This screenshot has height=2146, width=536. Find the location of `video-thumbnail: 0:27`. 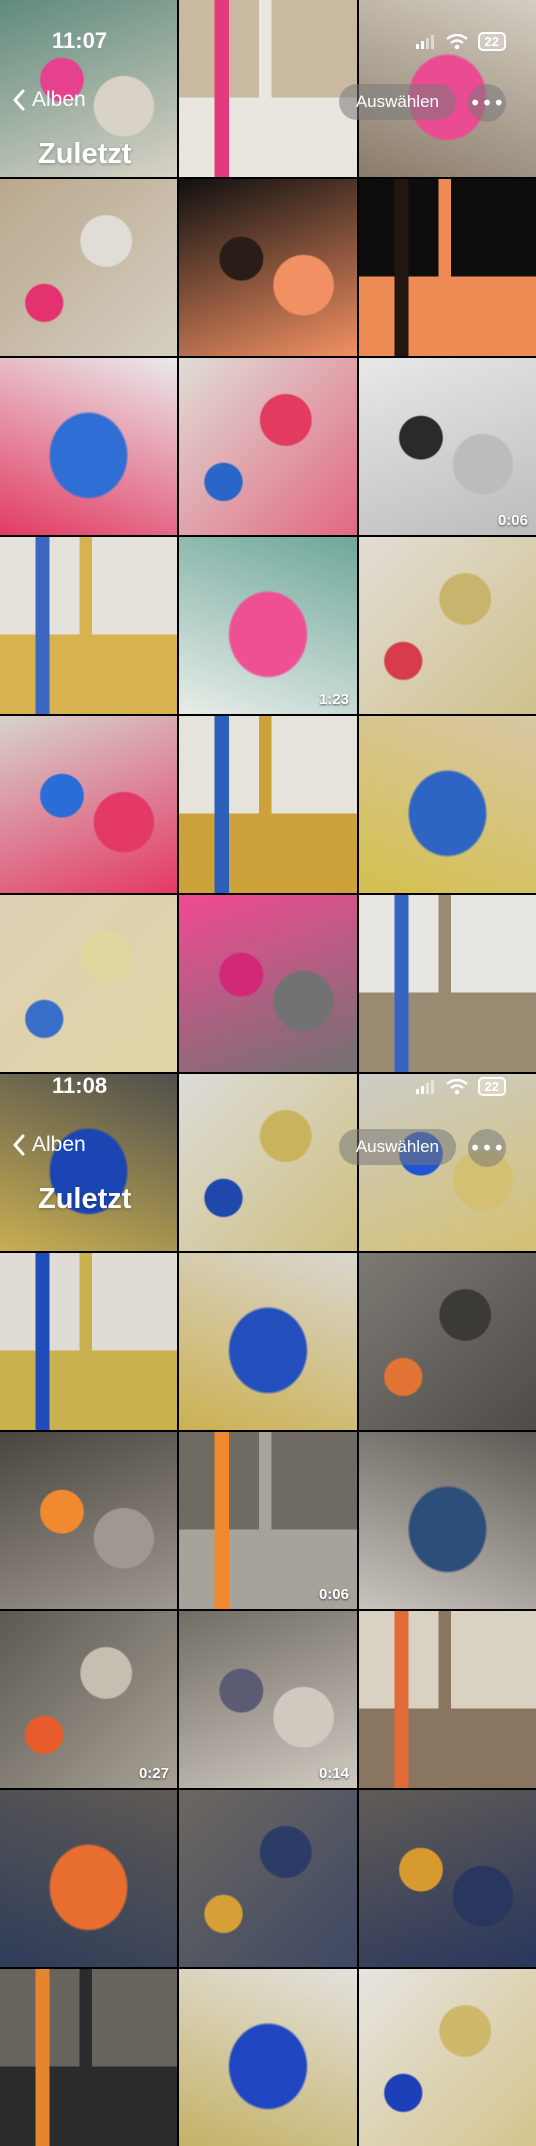

video-thumbnail: 0:27 is located at coordinates (88, 1699).